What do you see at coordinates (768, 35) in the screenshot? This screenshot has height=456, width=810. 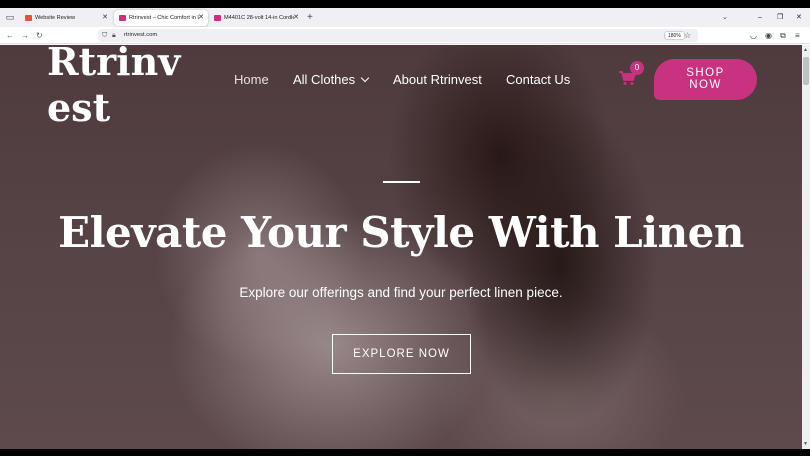 I see `account-icon: ◉` at bounding box center [768, 35].